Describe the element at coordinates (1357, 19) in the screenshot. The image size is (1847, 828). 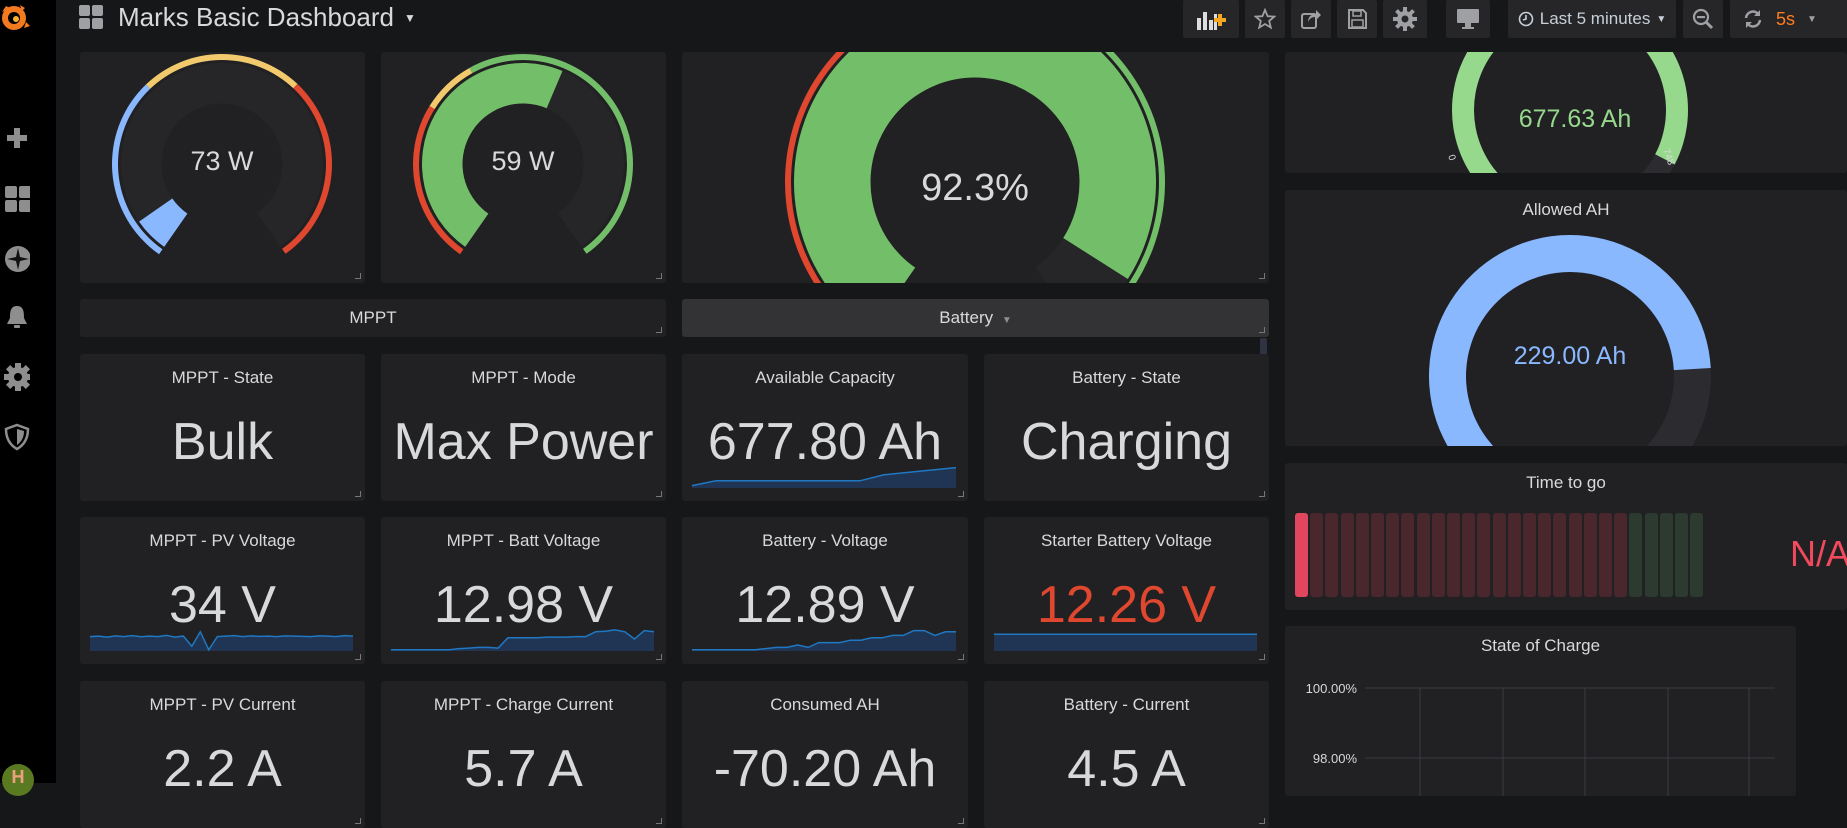
I see `save-dashboard-button` at that location.